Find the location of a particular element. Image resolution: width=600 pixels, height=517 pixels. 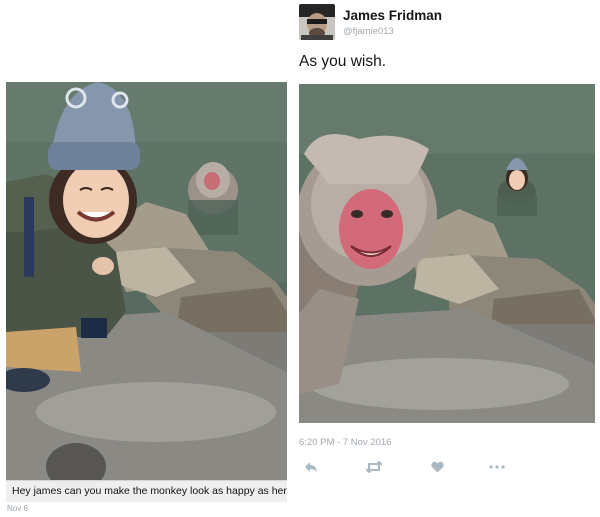

more-button is located at coordinates (497, 467).